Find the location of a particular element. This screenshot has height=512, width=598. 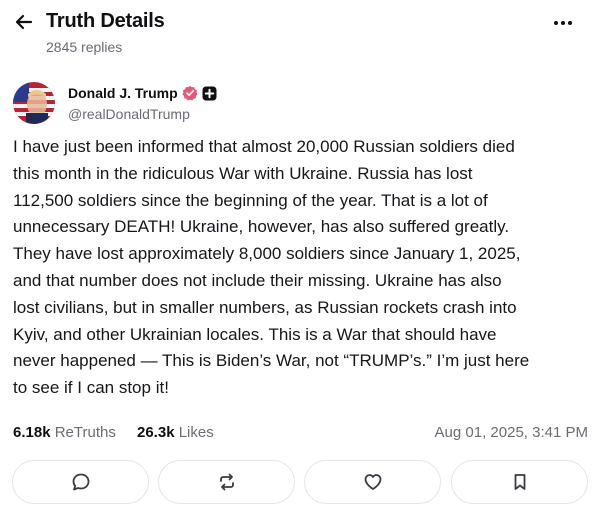

back-button is located at coordinates (24, 22).